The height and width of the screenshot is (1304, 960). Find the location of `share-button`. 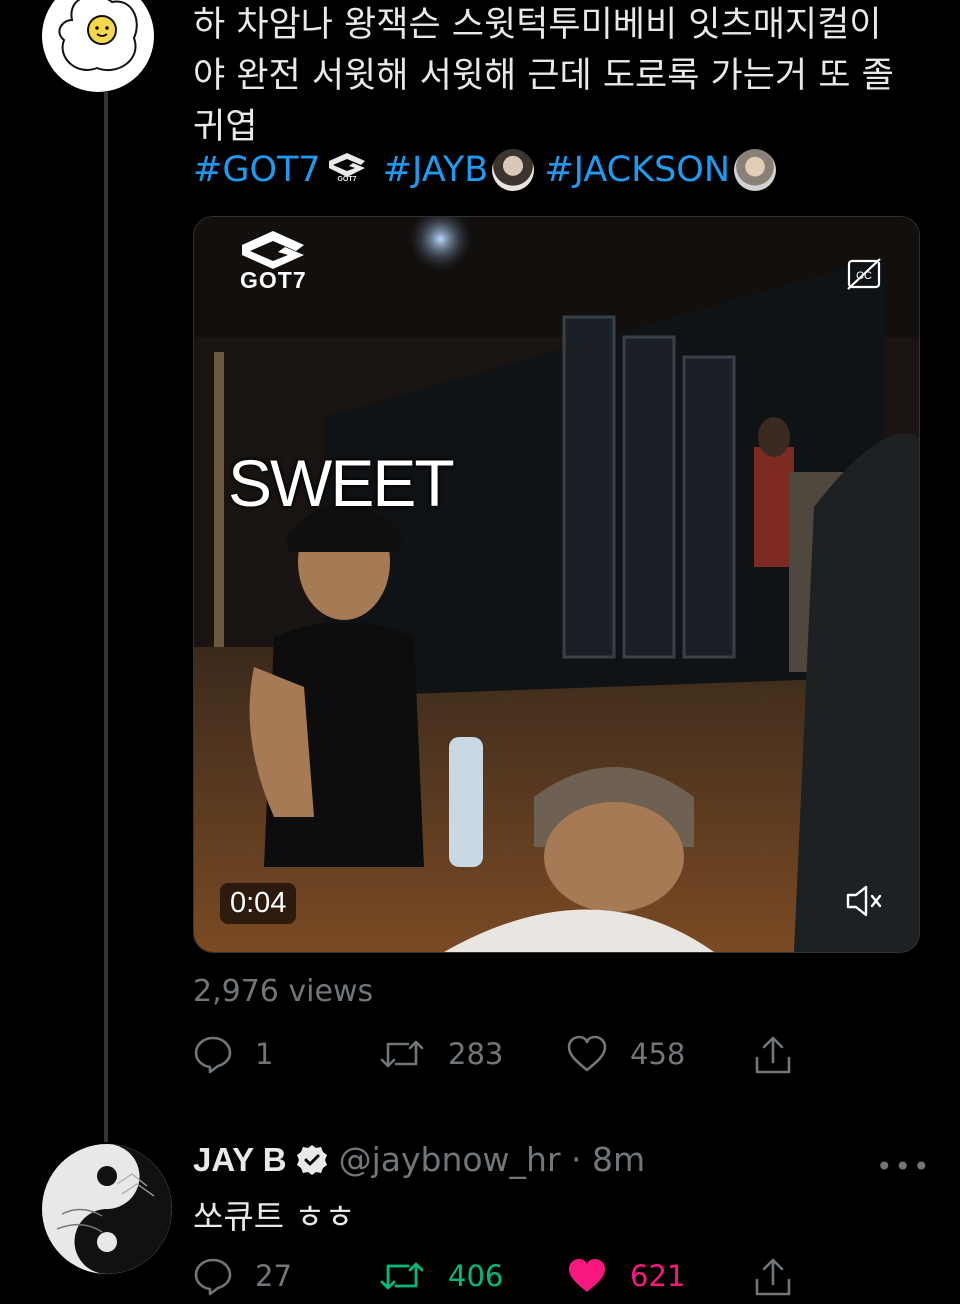

share-button is located at coordinates (784, 1055).